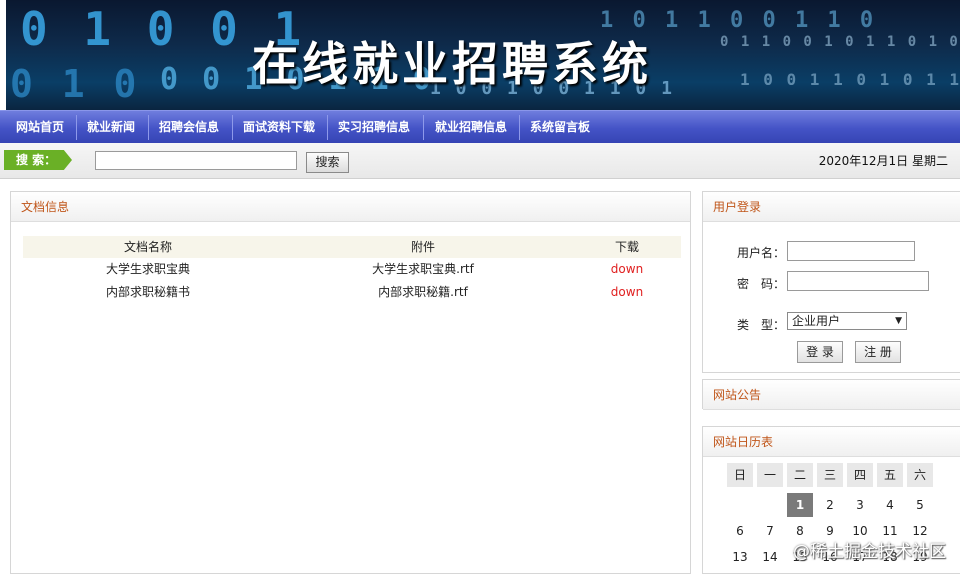 The height and width of the screenshot is (574, 960). Describe the element at coordinates (740, 475) in the screenshot. I see `calendar-weekday: 日` at that location.